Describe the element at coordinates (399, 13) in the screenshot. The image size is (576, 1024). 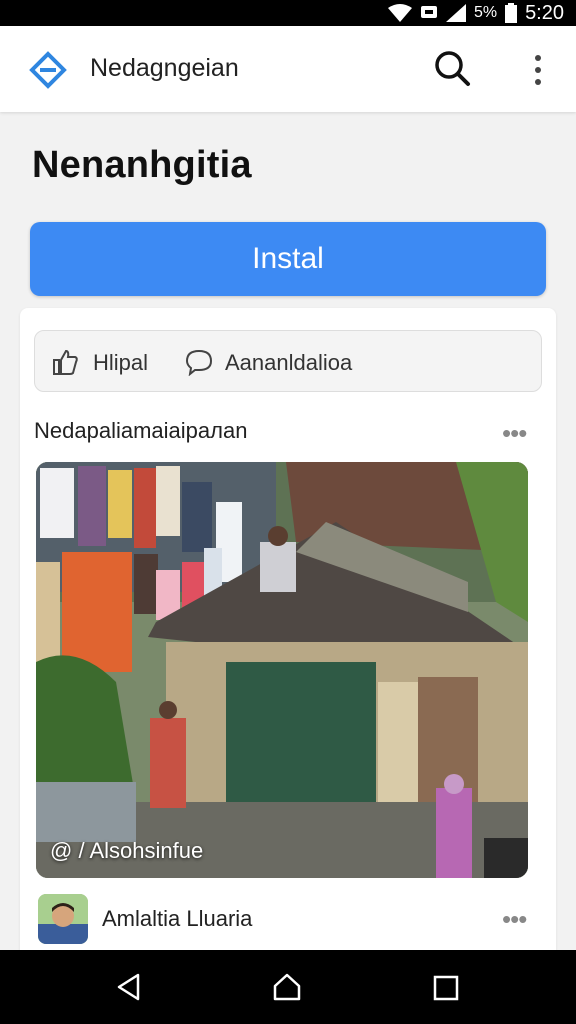
I see `wifi-icon` at that location.